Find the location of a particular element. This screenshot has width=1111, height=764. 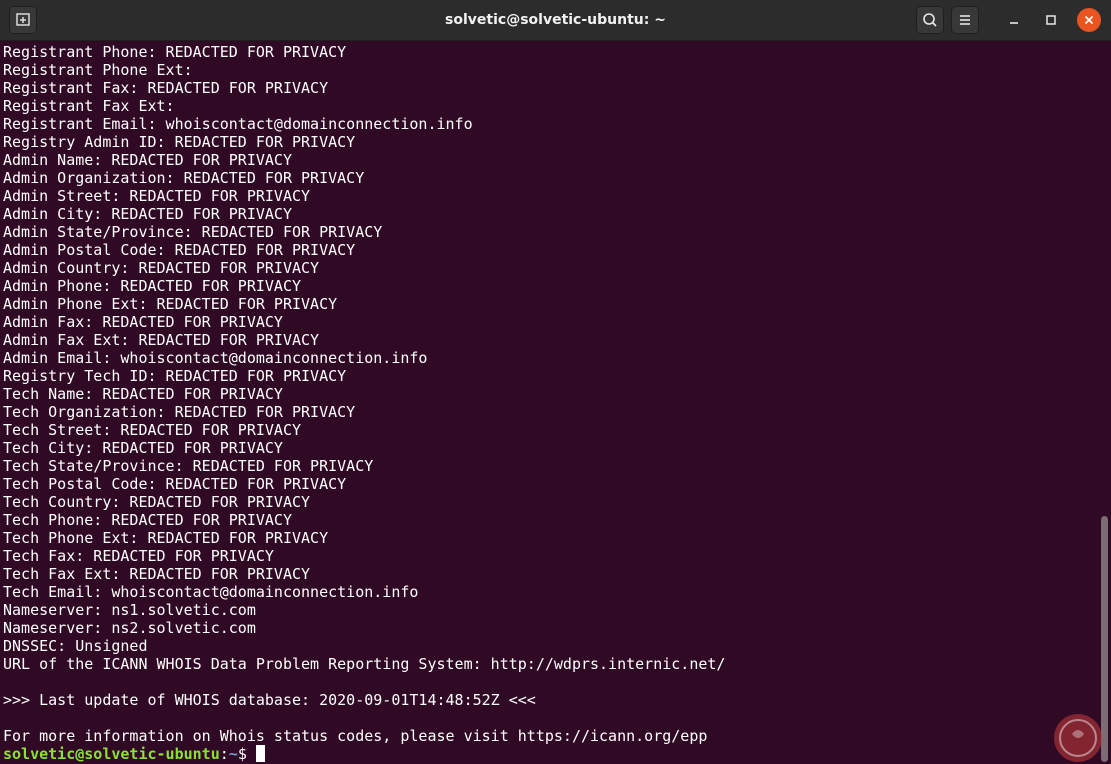

output-line: Registrant Fax: REDACTED FOR PRIVACY is located at coordinates (166, 88).